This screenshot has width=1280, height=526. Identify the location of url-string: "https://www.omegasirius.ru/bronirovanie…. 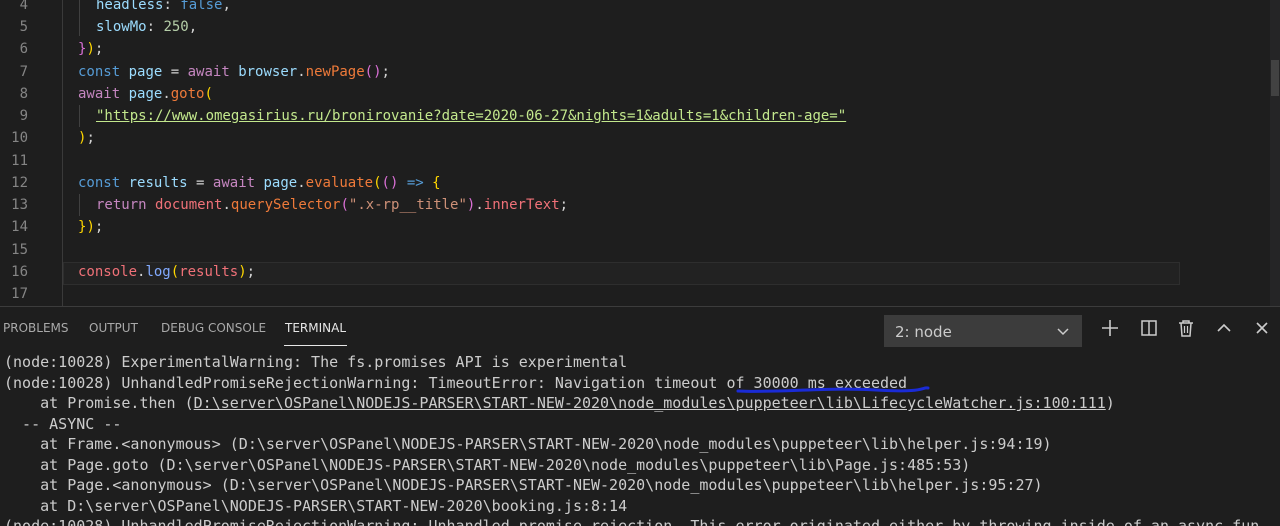
(471, 116).